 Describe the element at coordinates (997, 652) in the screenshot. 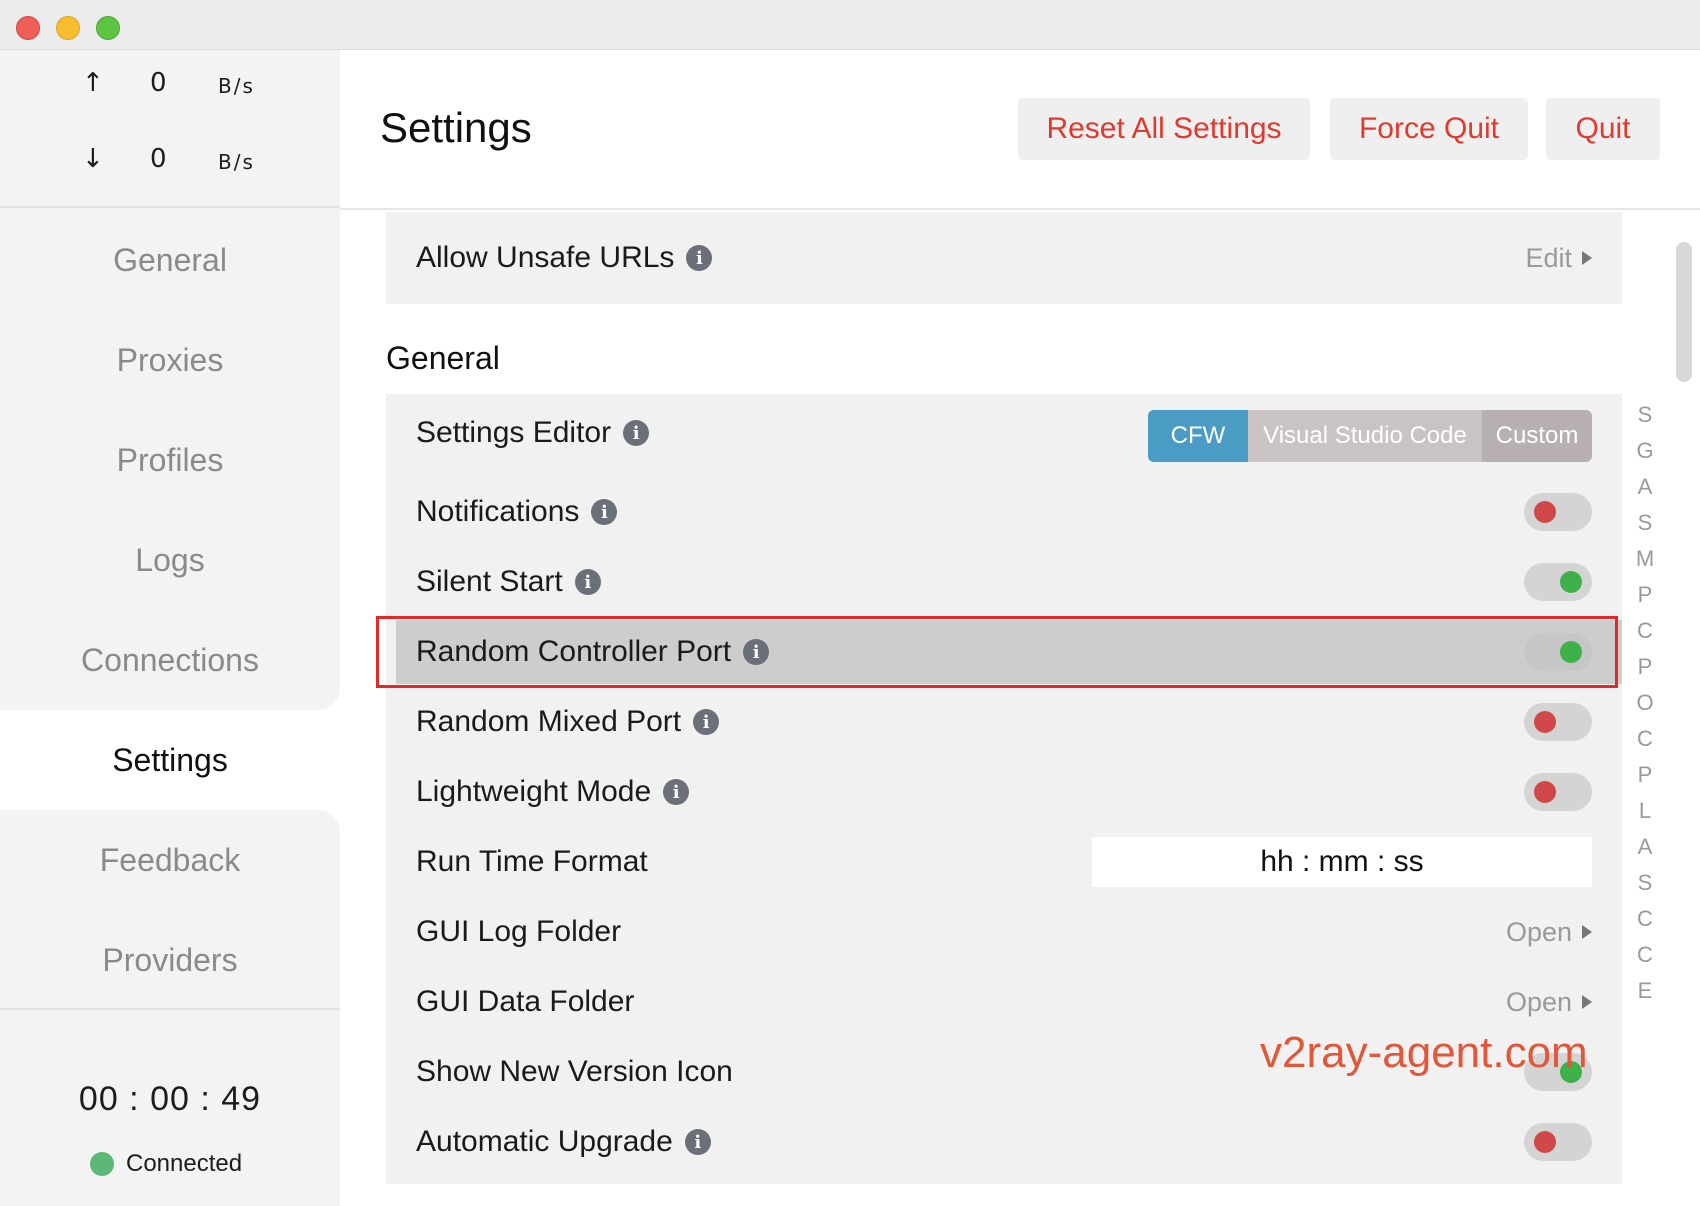

I see `highlight-annotation-box` at that location.